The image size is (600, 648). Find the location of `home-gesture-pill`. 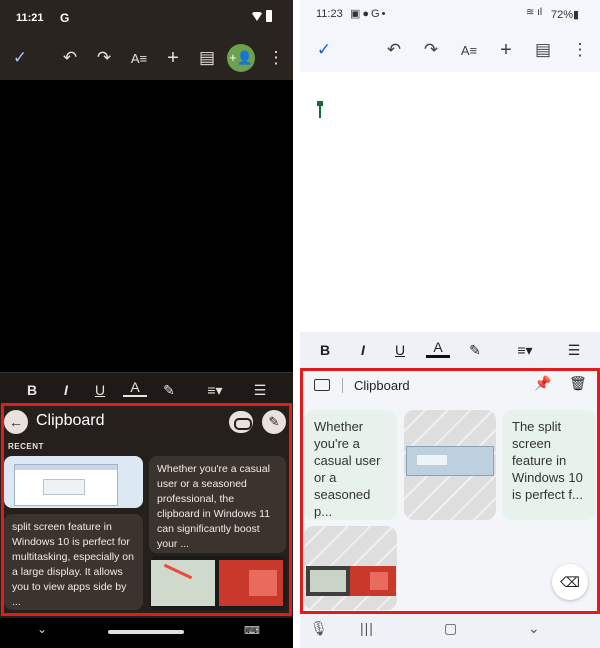

home-gesture-pill is located at coordinates (146, 632).